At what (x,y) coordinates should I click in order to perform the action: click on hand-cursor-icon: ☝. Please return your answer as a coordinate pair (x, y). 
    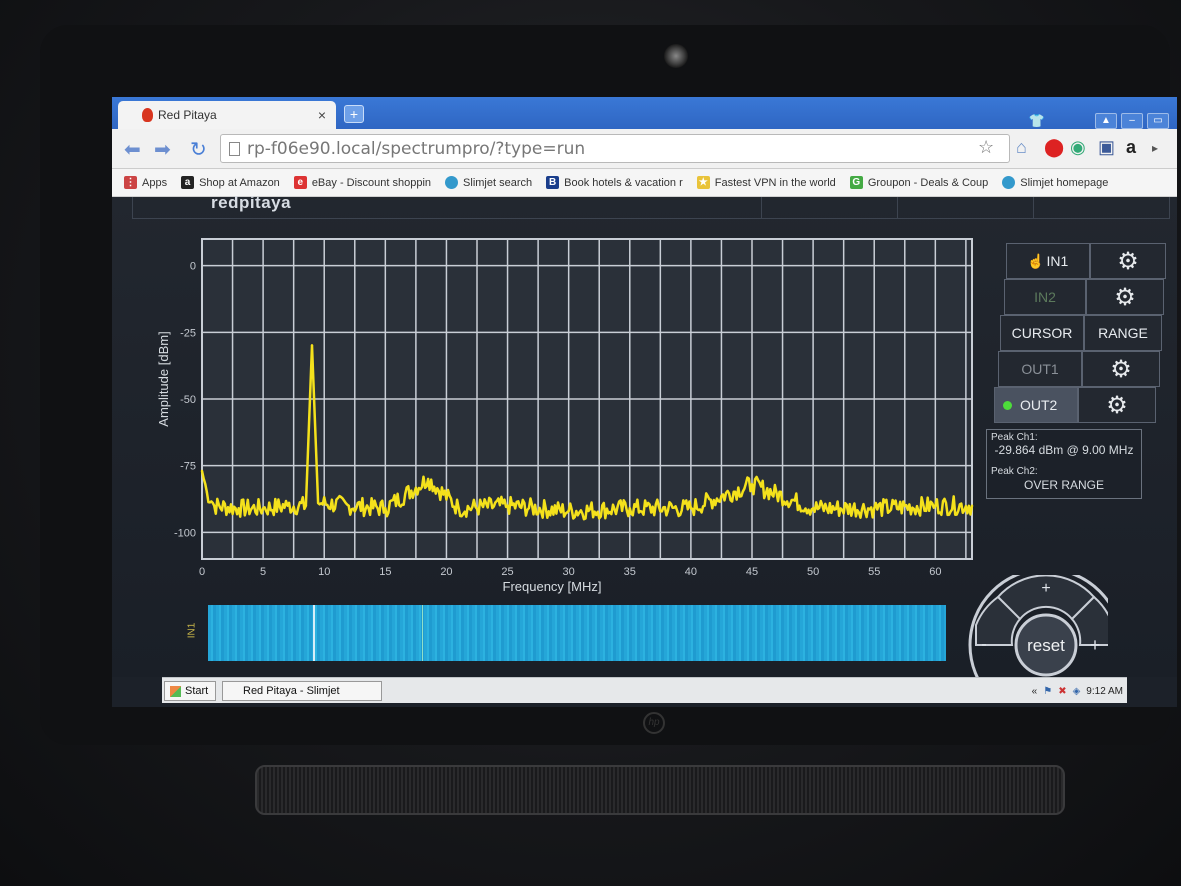
    Looking at the image, I should click on (1036, 260).